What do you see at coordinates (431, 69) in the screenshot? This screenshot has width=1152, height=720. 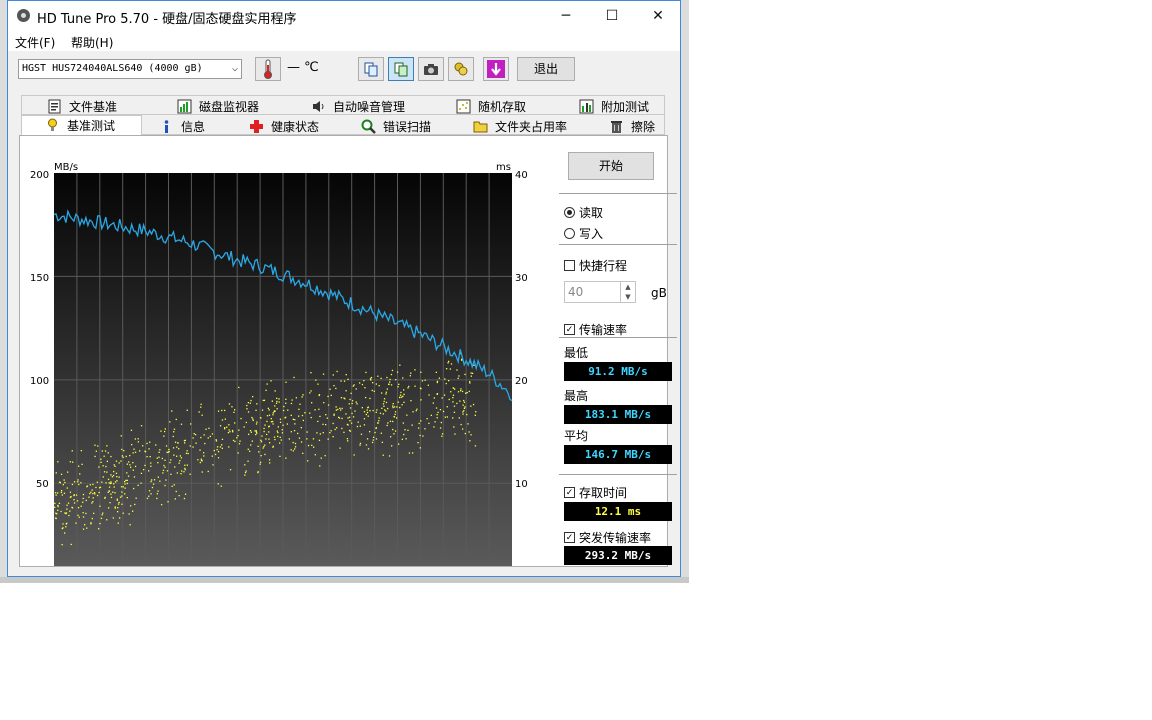 I see `screenshot-button` at bounding box center [431, 69].